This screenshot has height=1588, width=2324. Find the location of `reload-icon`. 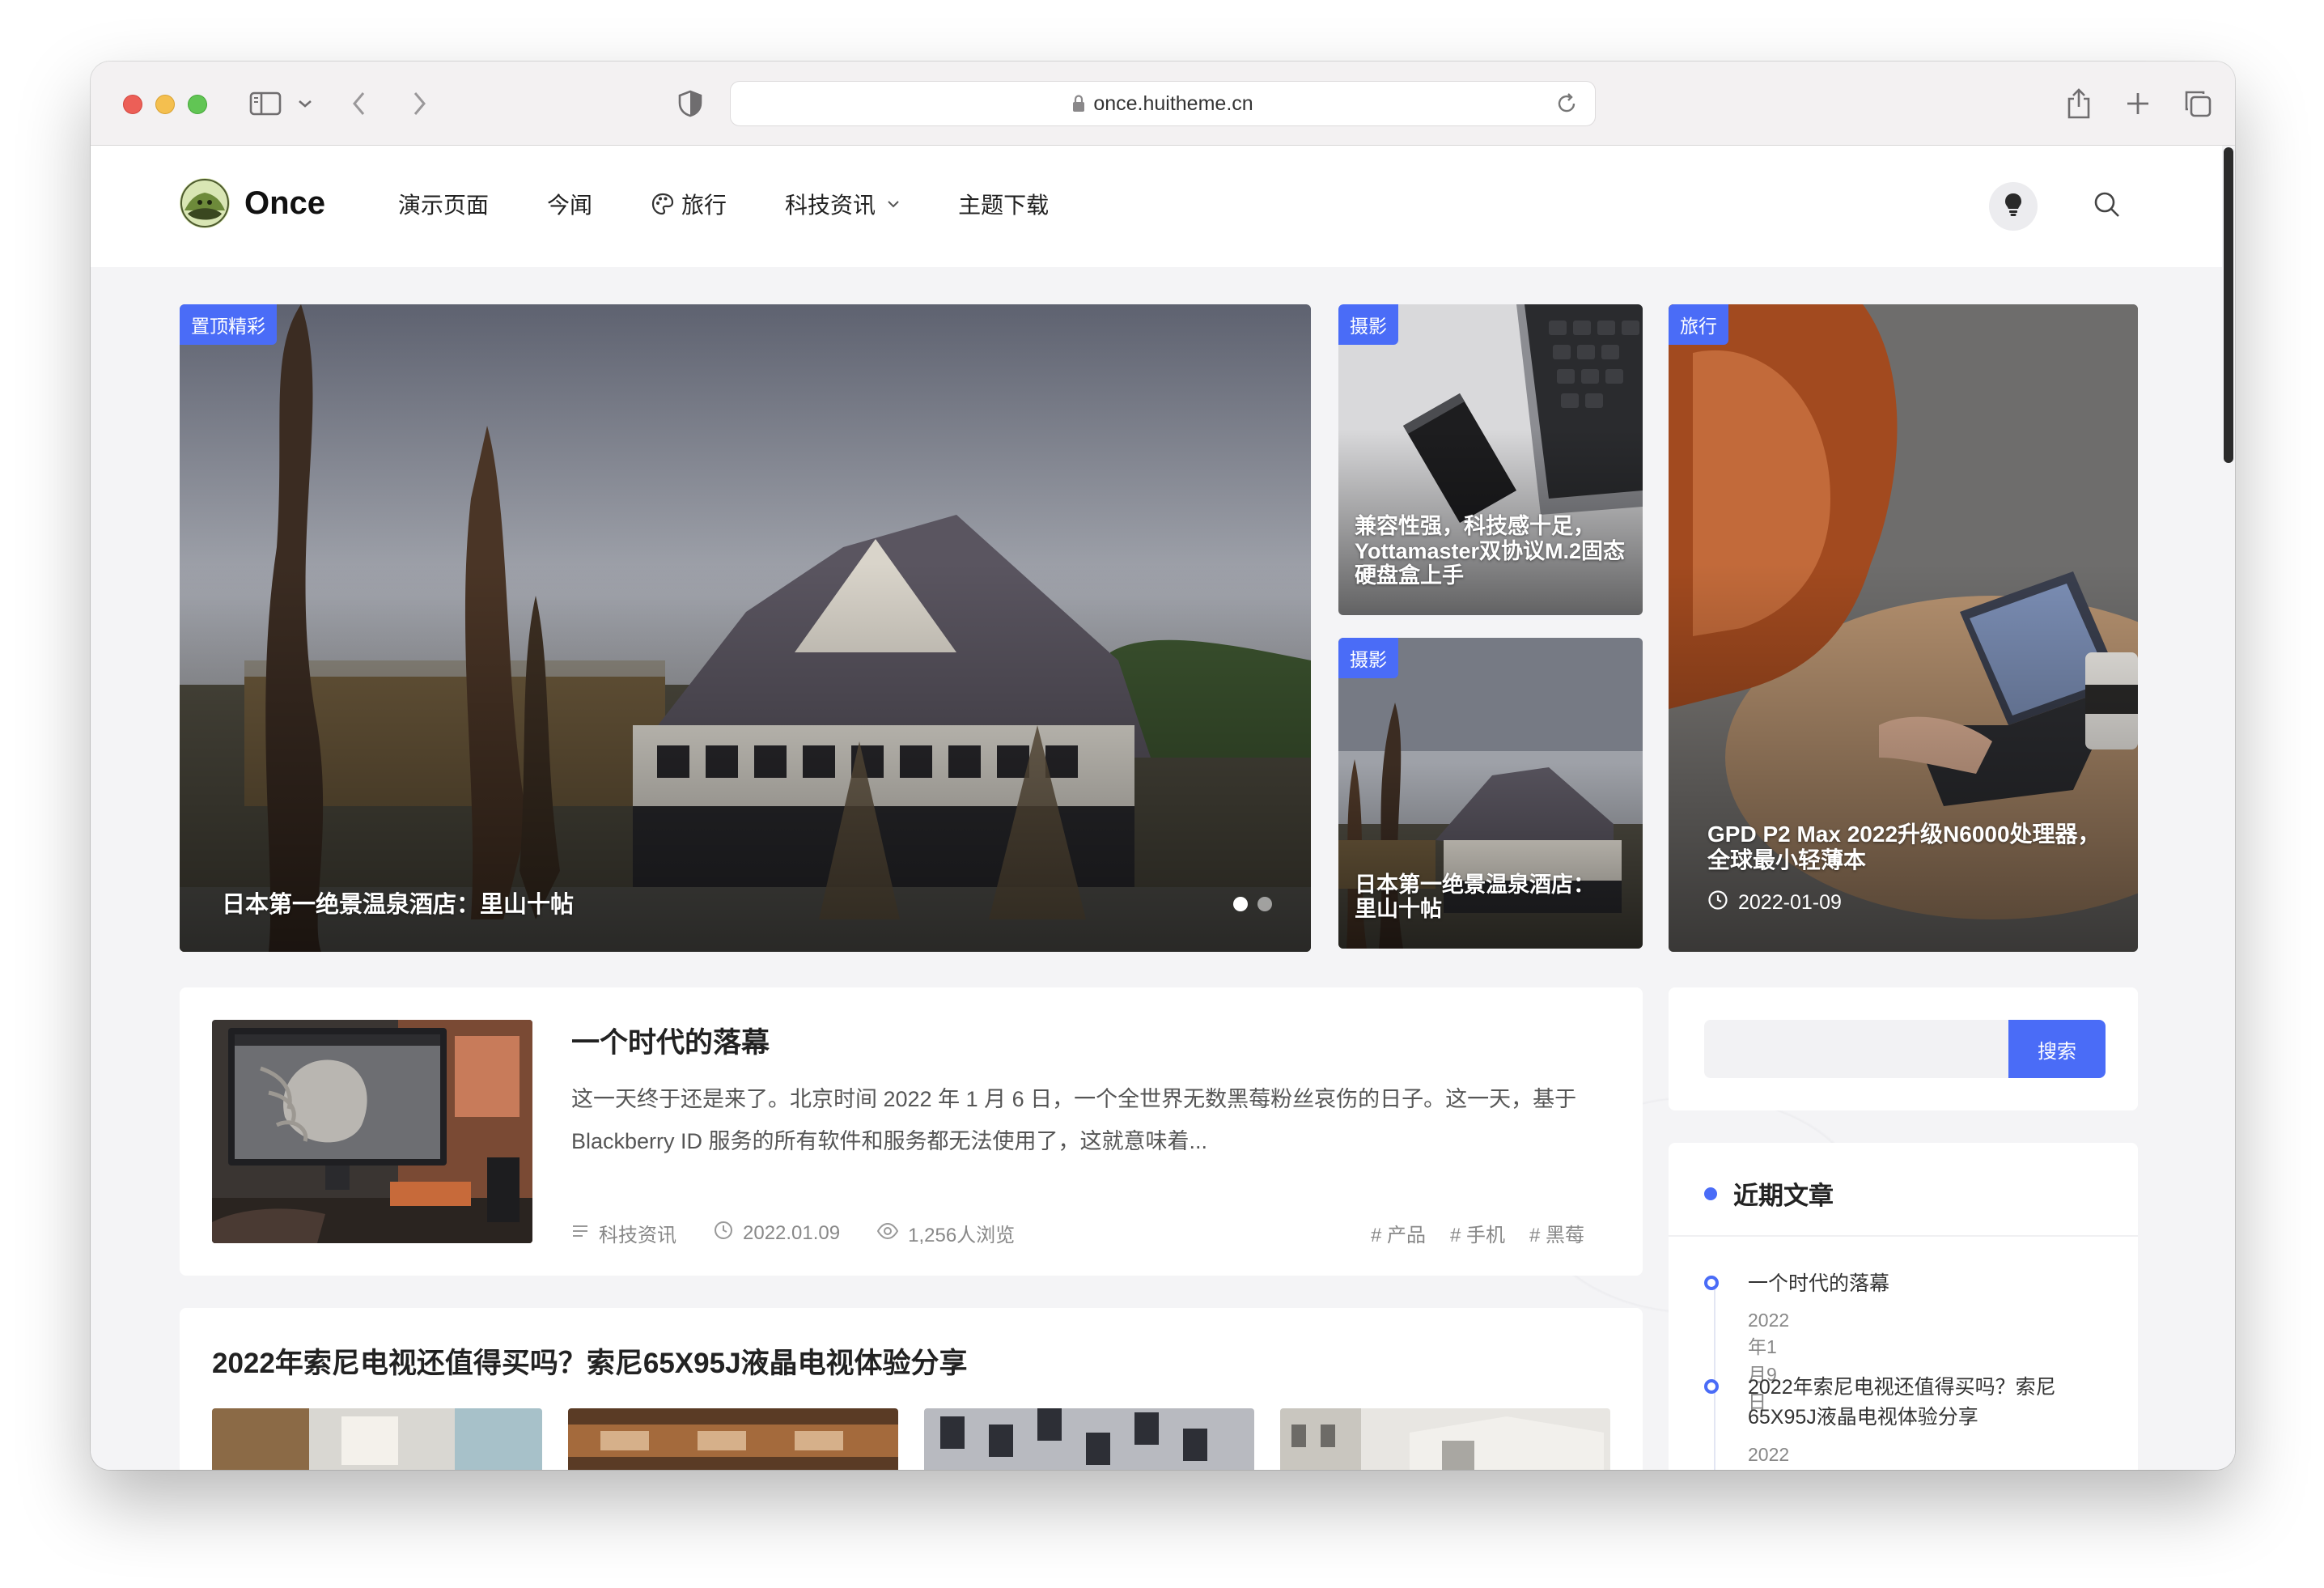

reload-icon is located at coordinates (1566, 105).